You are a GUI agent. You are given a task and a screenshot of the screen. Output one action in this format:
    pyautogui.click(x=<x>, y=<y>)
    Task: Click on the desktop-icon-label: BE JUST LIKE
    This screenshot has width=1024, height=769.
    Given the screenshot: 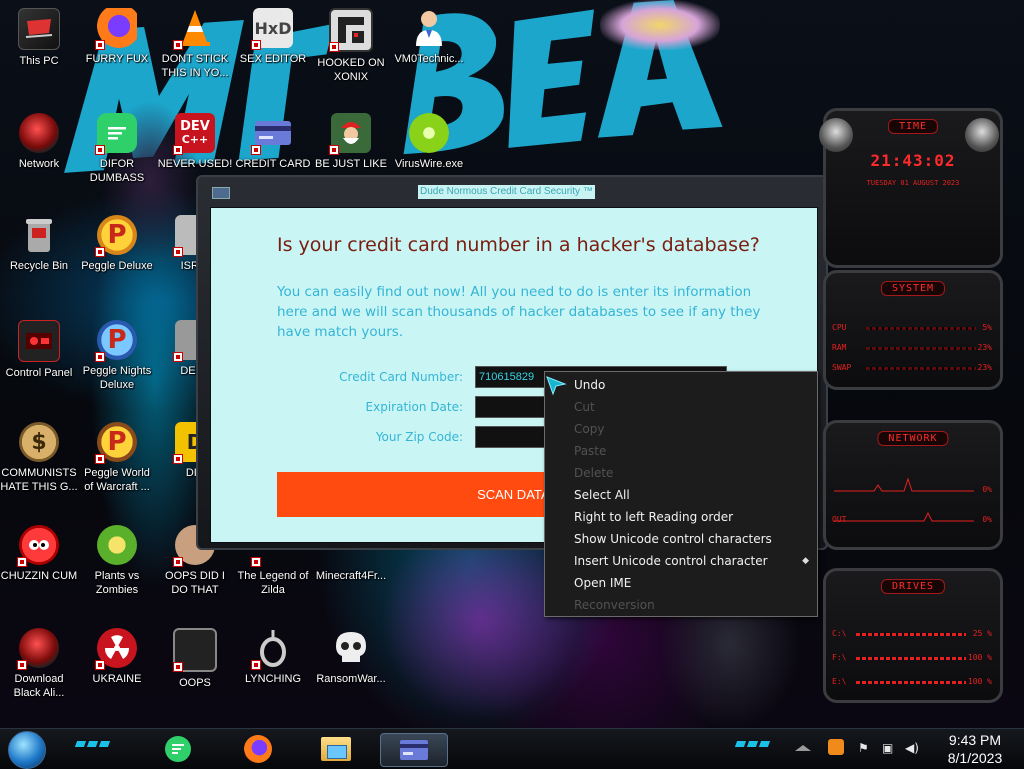 What is the action you would take?
    pyautogui.click(x=351, y=164)
    